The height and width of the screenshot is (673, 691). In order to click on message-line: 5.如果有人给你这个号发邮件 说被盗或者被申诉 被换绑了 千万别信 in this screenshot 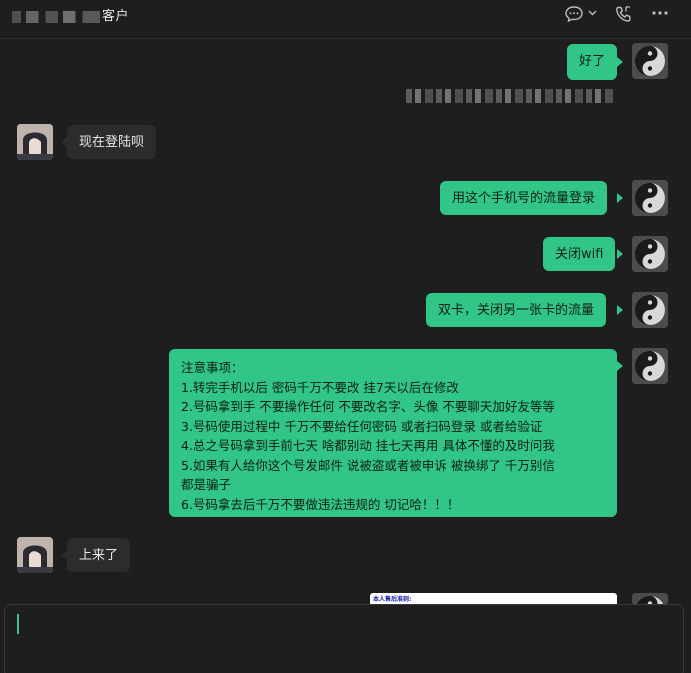, I will do `click(368, 465)`.